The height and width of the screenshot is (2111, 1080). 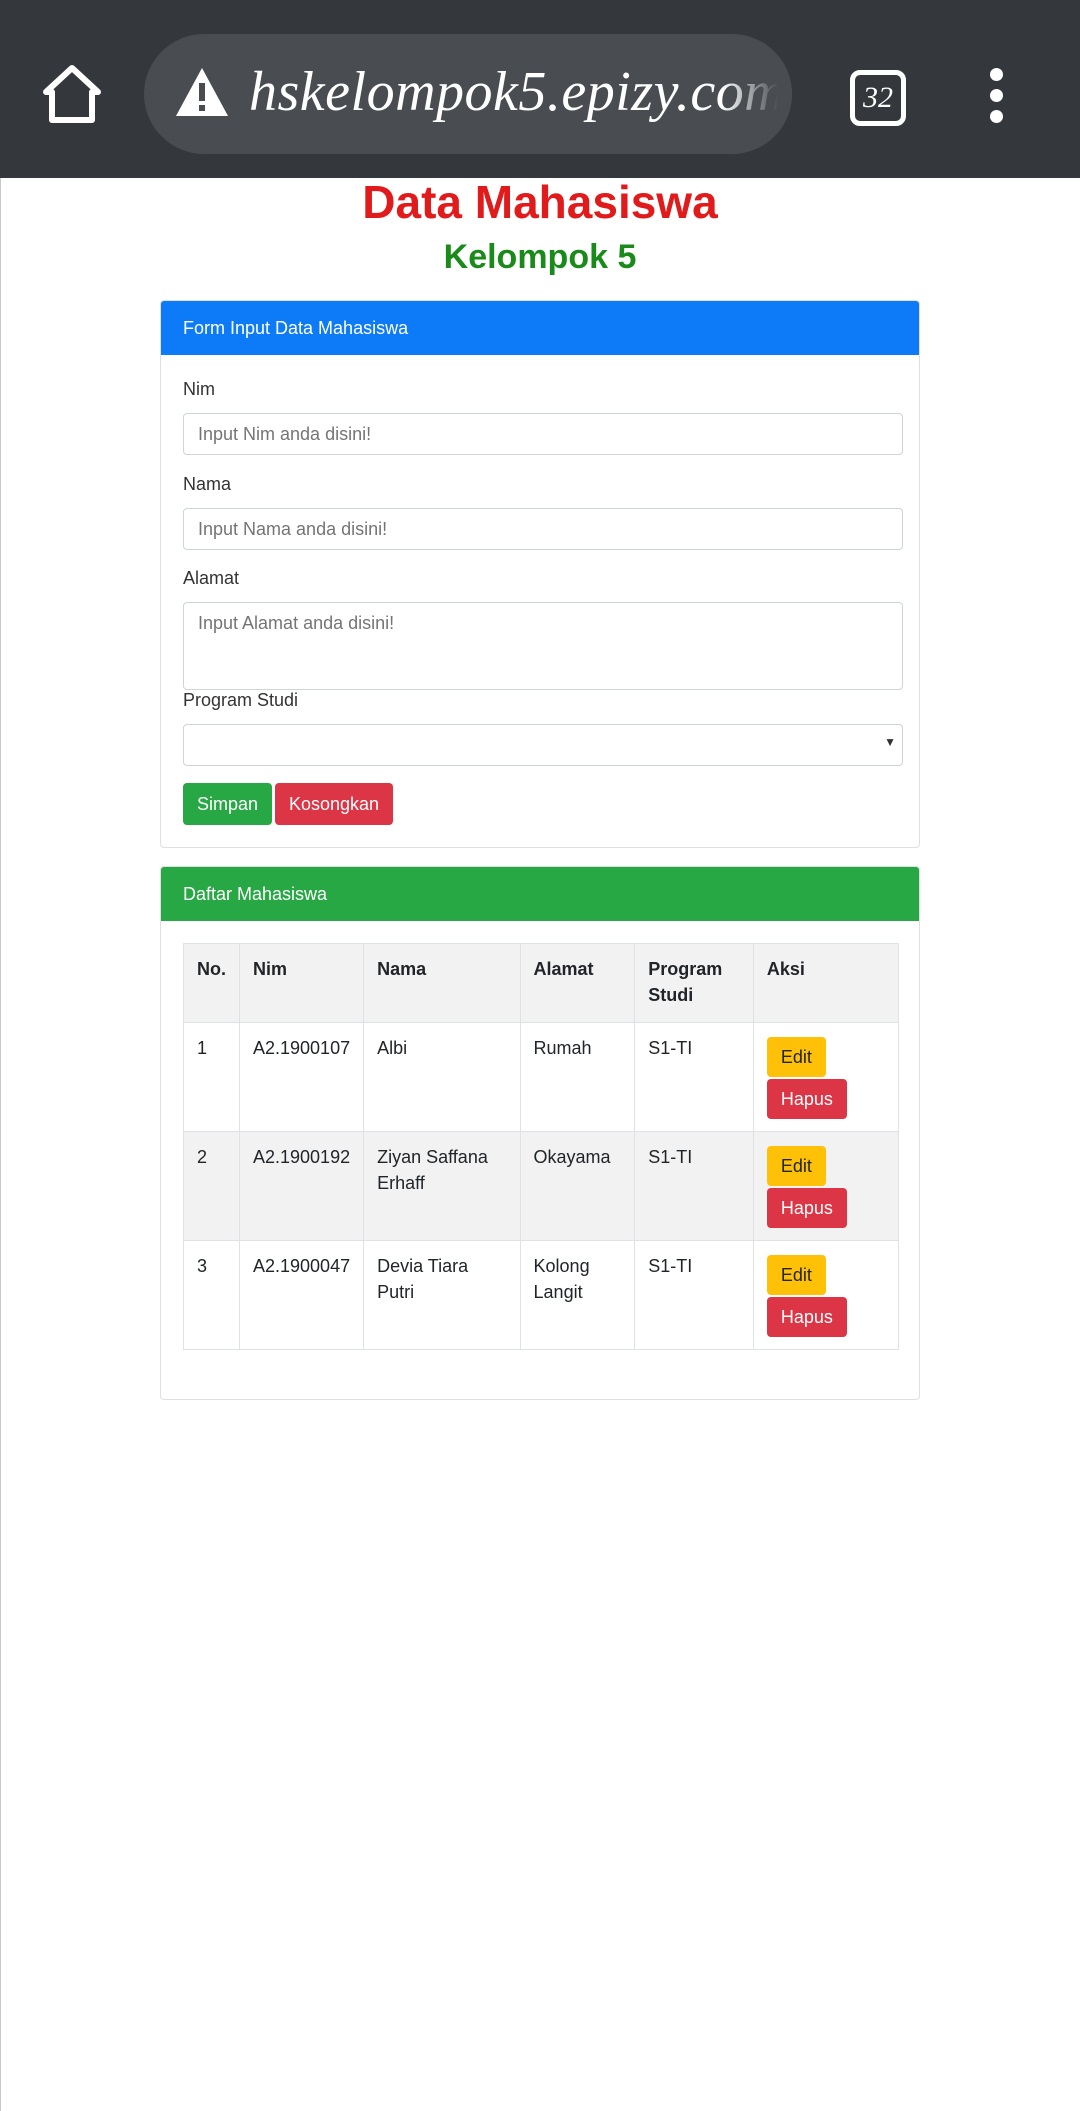 I want to click on cell-nim: A2.1900107, so click(x=301, y=1077).